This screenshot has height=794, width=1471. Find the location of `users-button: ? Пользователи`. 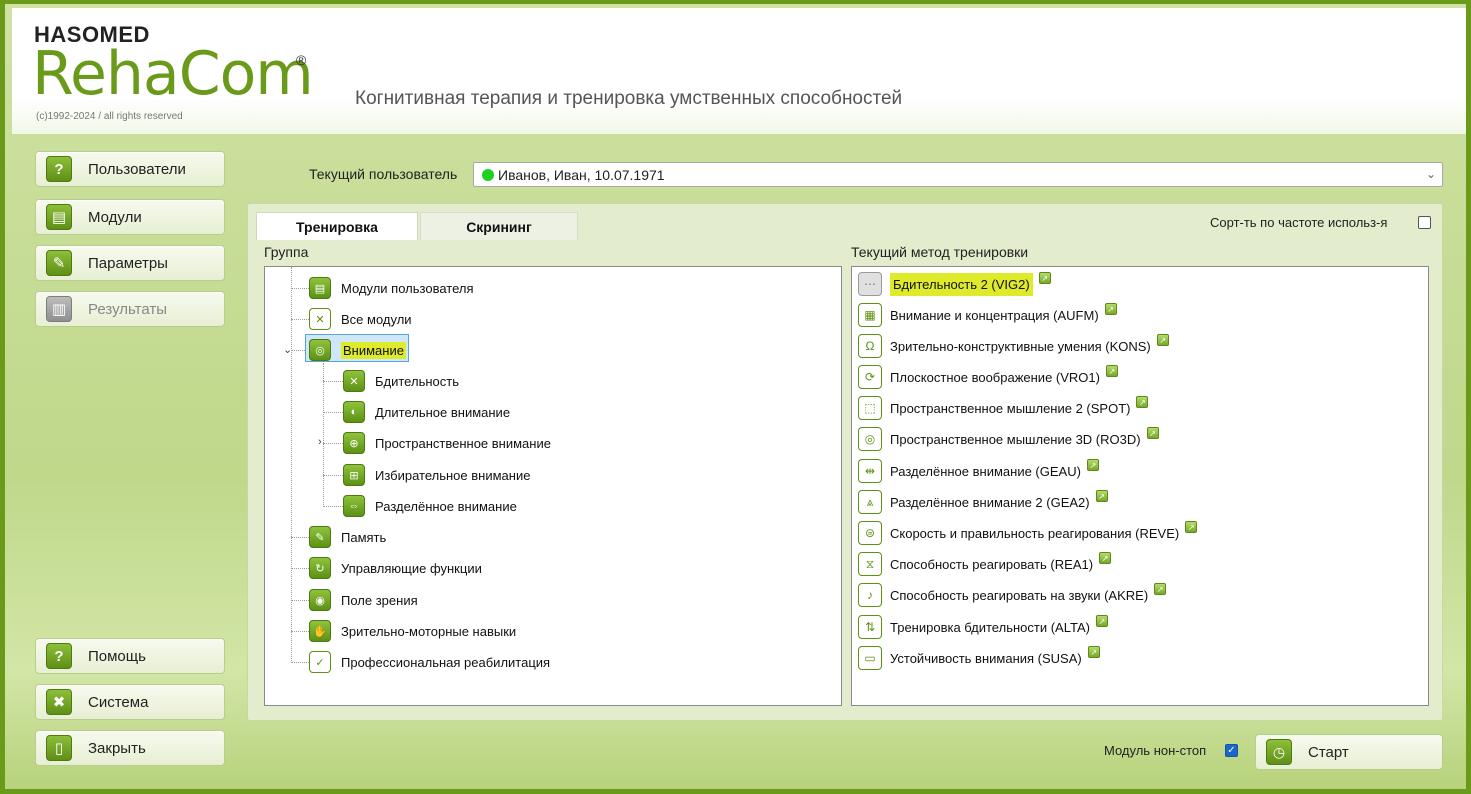

users-button: ? Пользователи is located at coordinates (130, 169).